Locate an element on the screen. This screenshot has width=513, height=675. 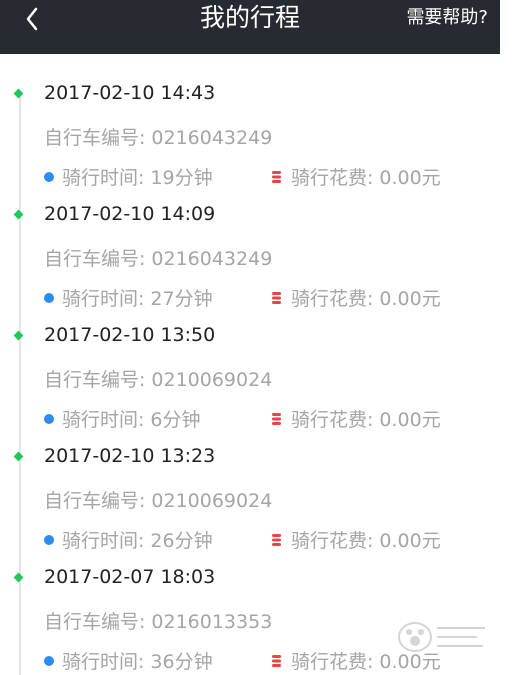
trip-datetime: 2017-02-10 14:09 is located at coordinates (130, 214).